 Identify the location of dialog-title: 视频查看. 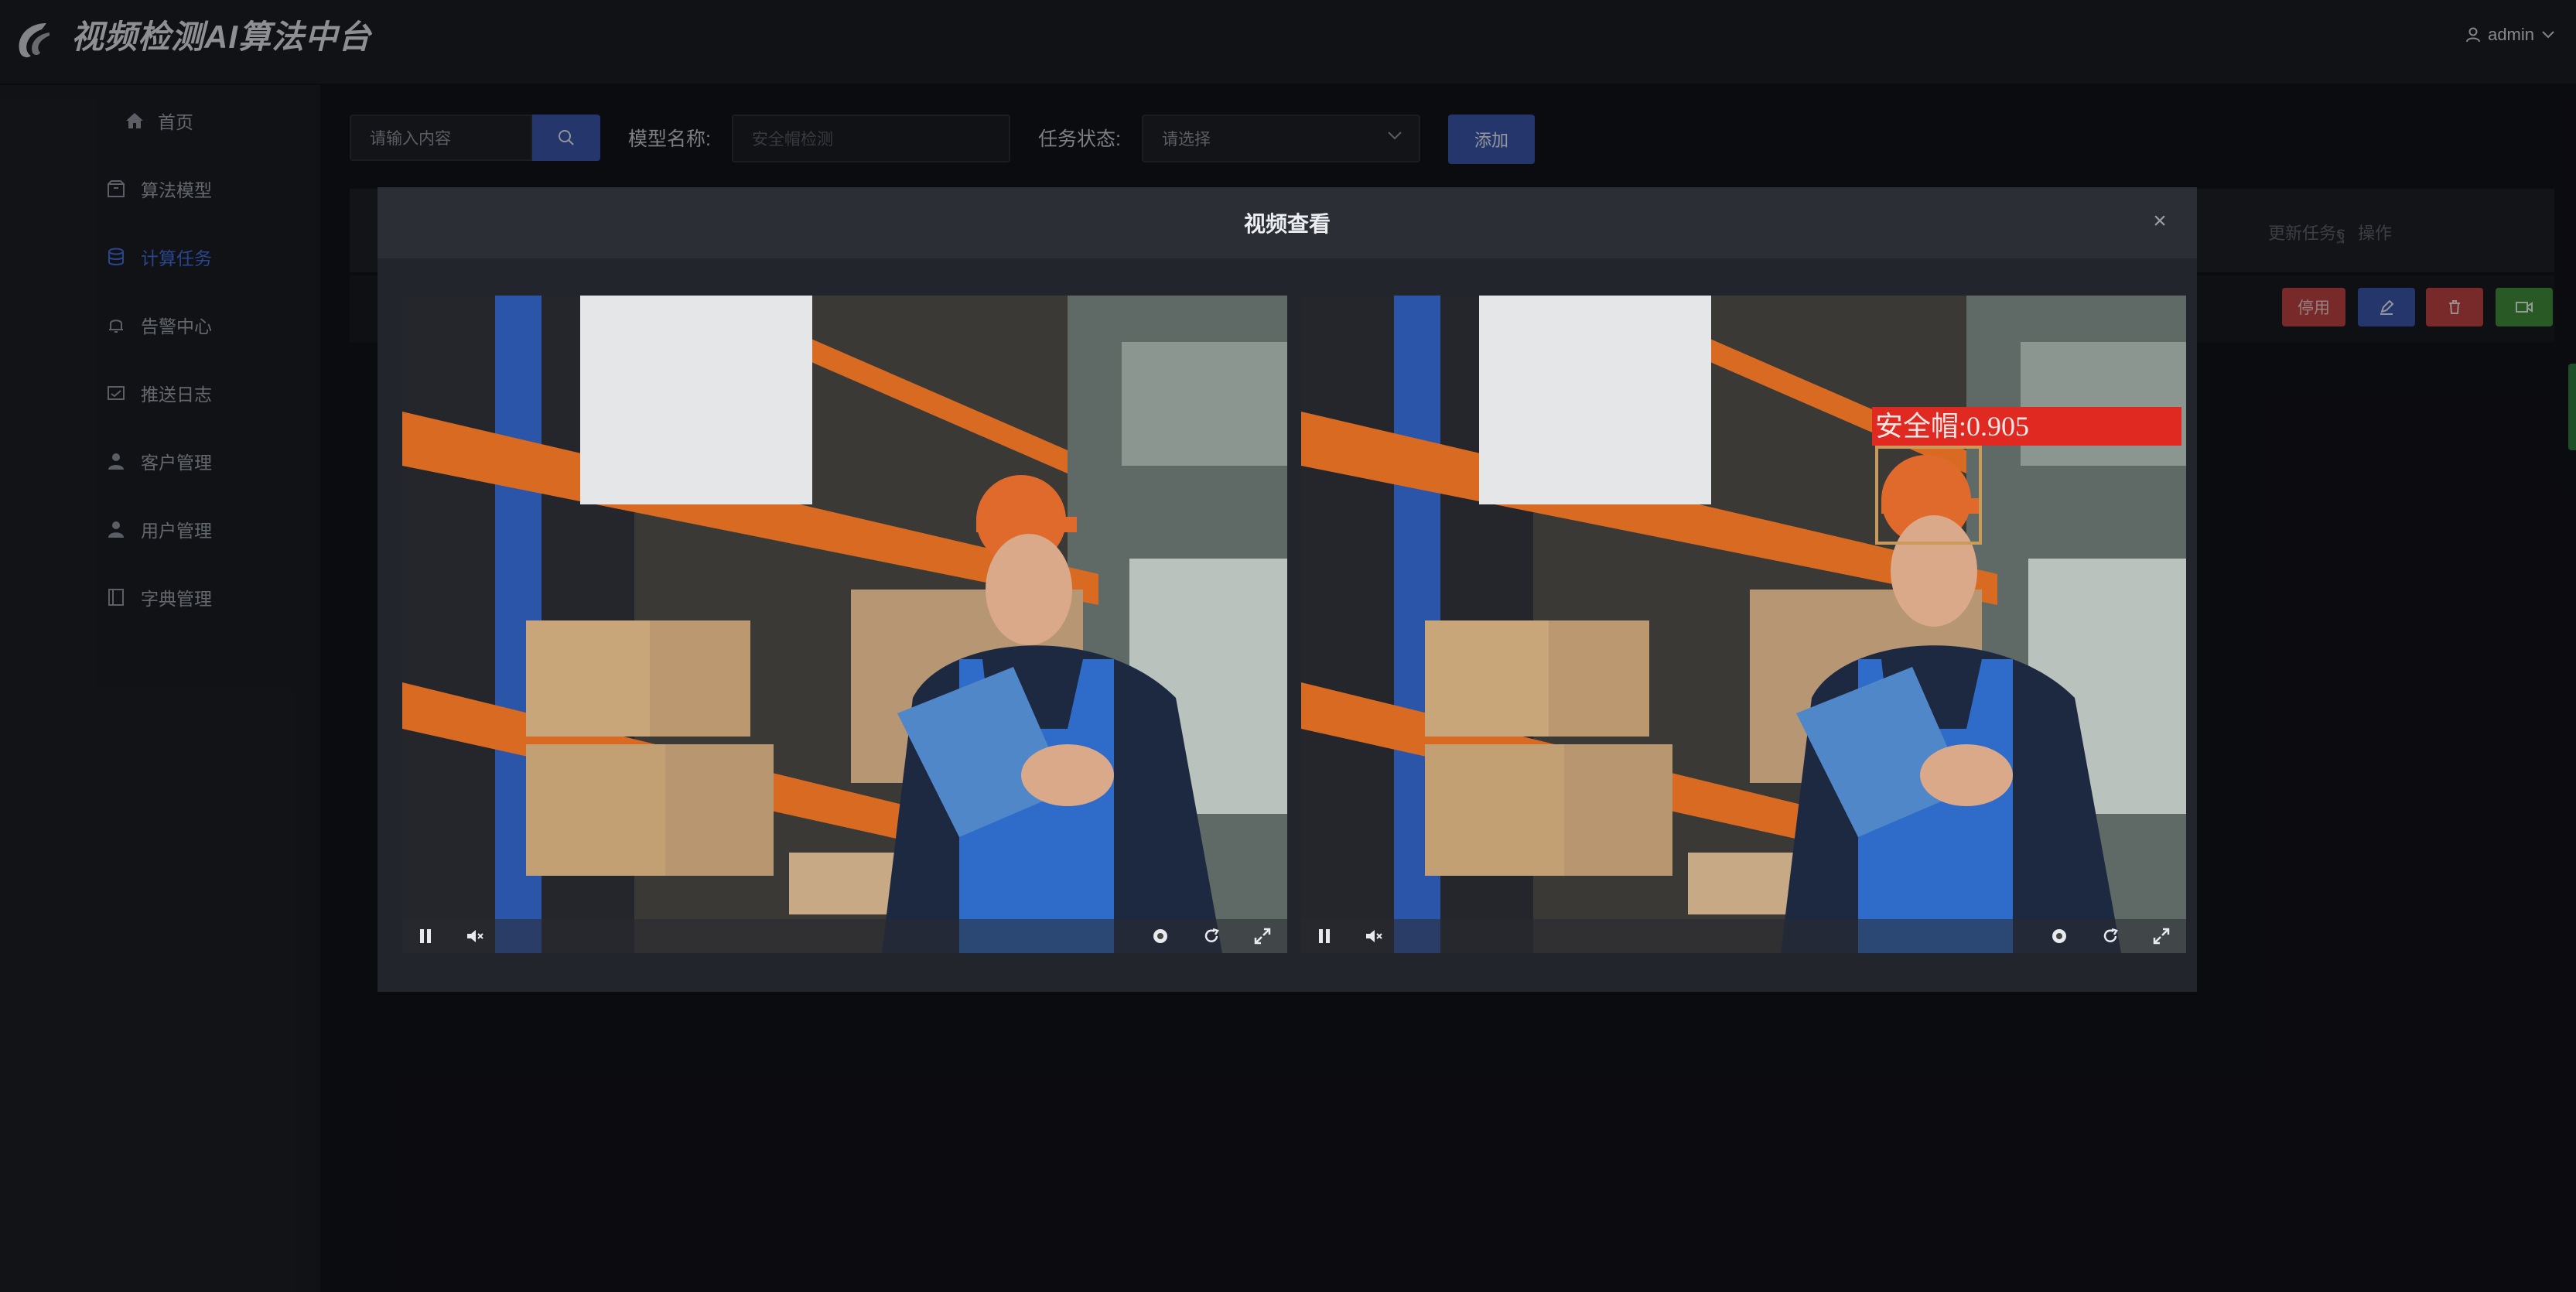
(1287, 224).